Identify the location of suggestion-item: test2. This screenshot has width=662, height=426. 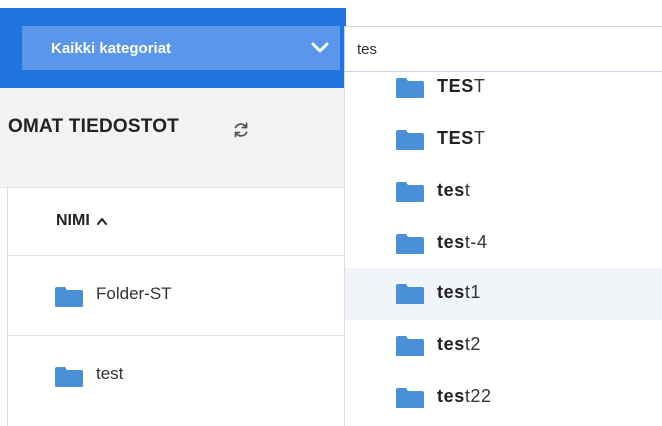
(503, 346).